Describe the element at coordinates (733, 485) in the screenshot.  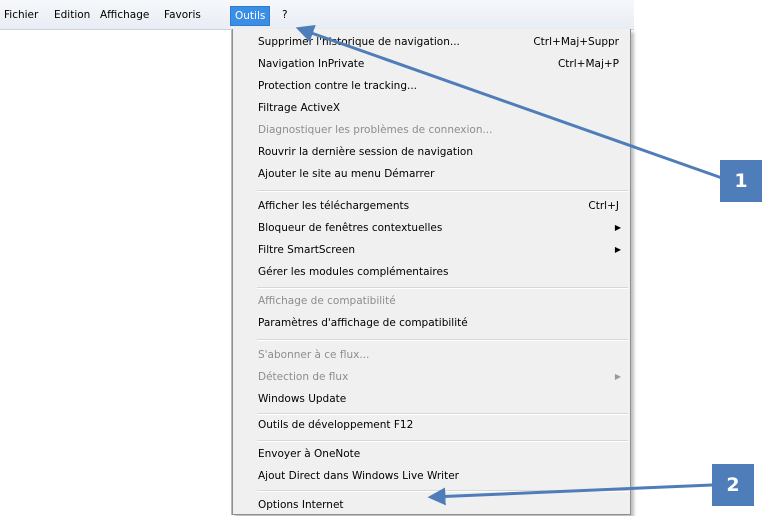
I see `callout-badge-2: 2` at that location.